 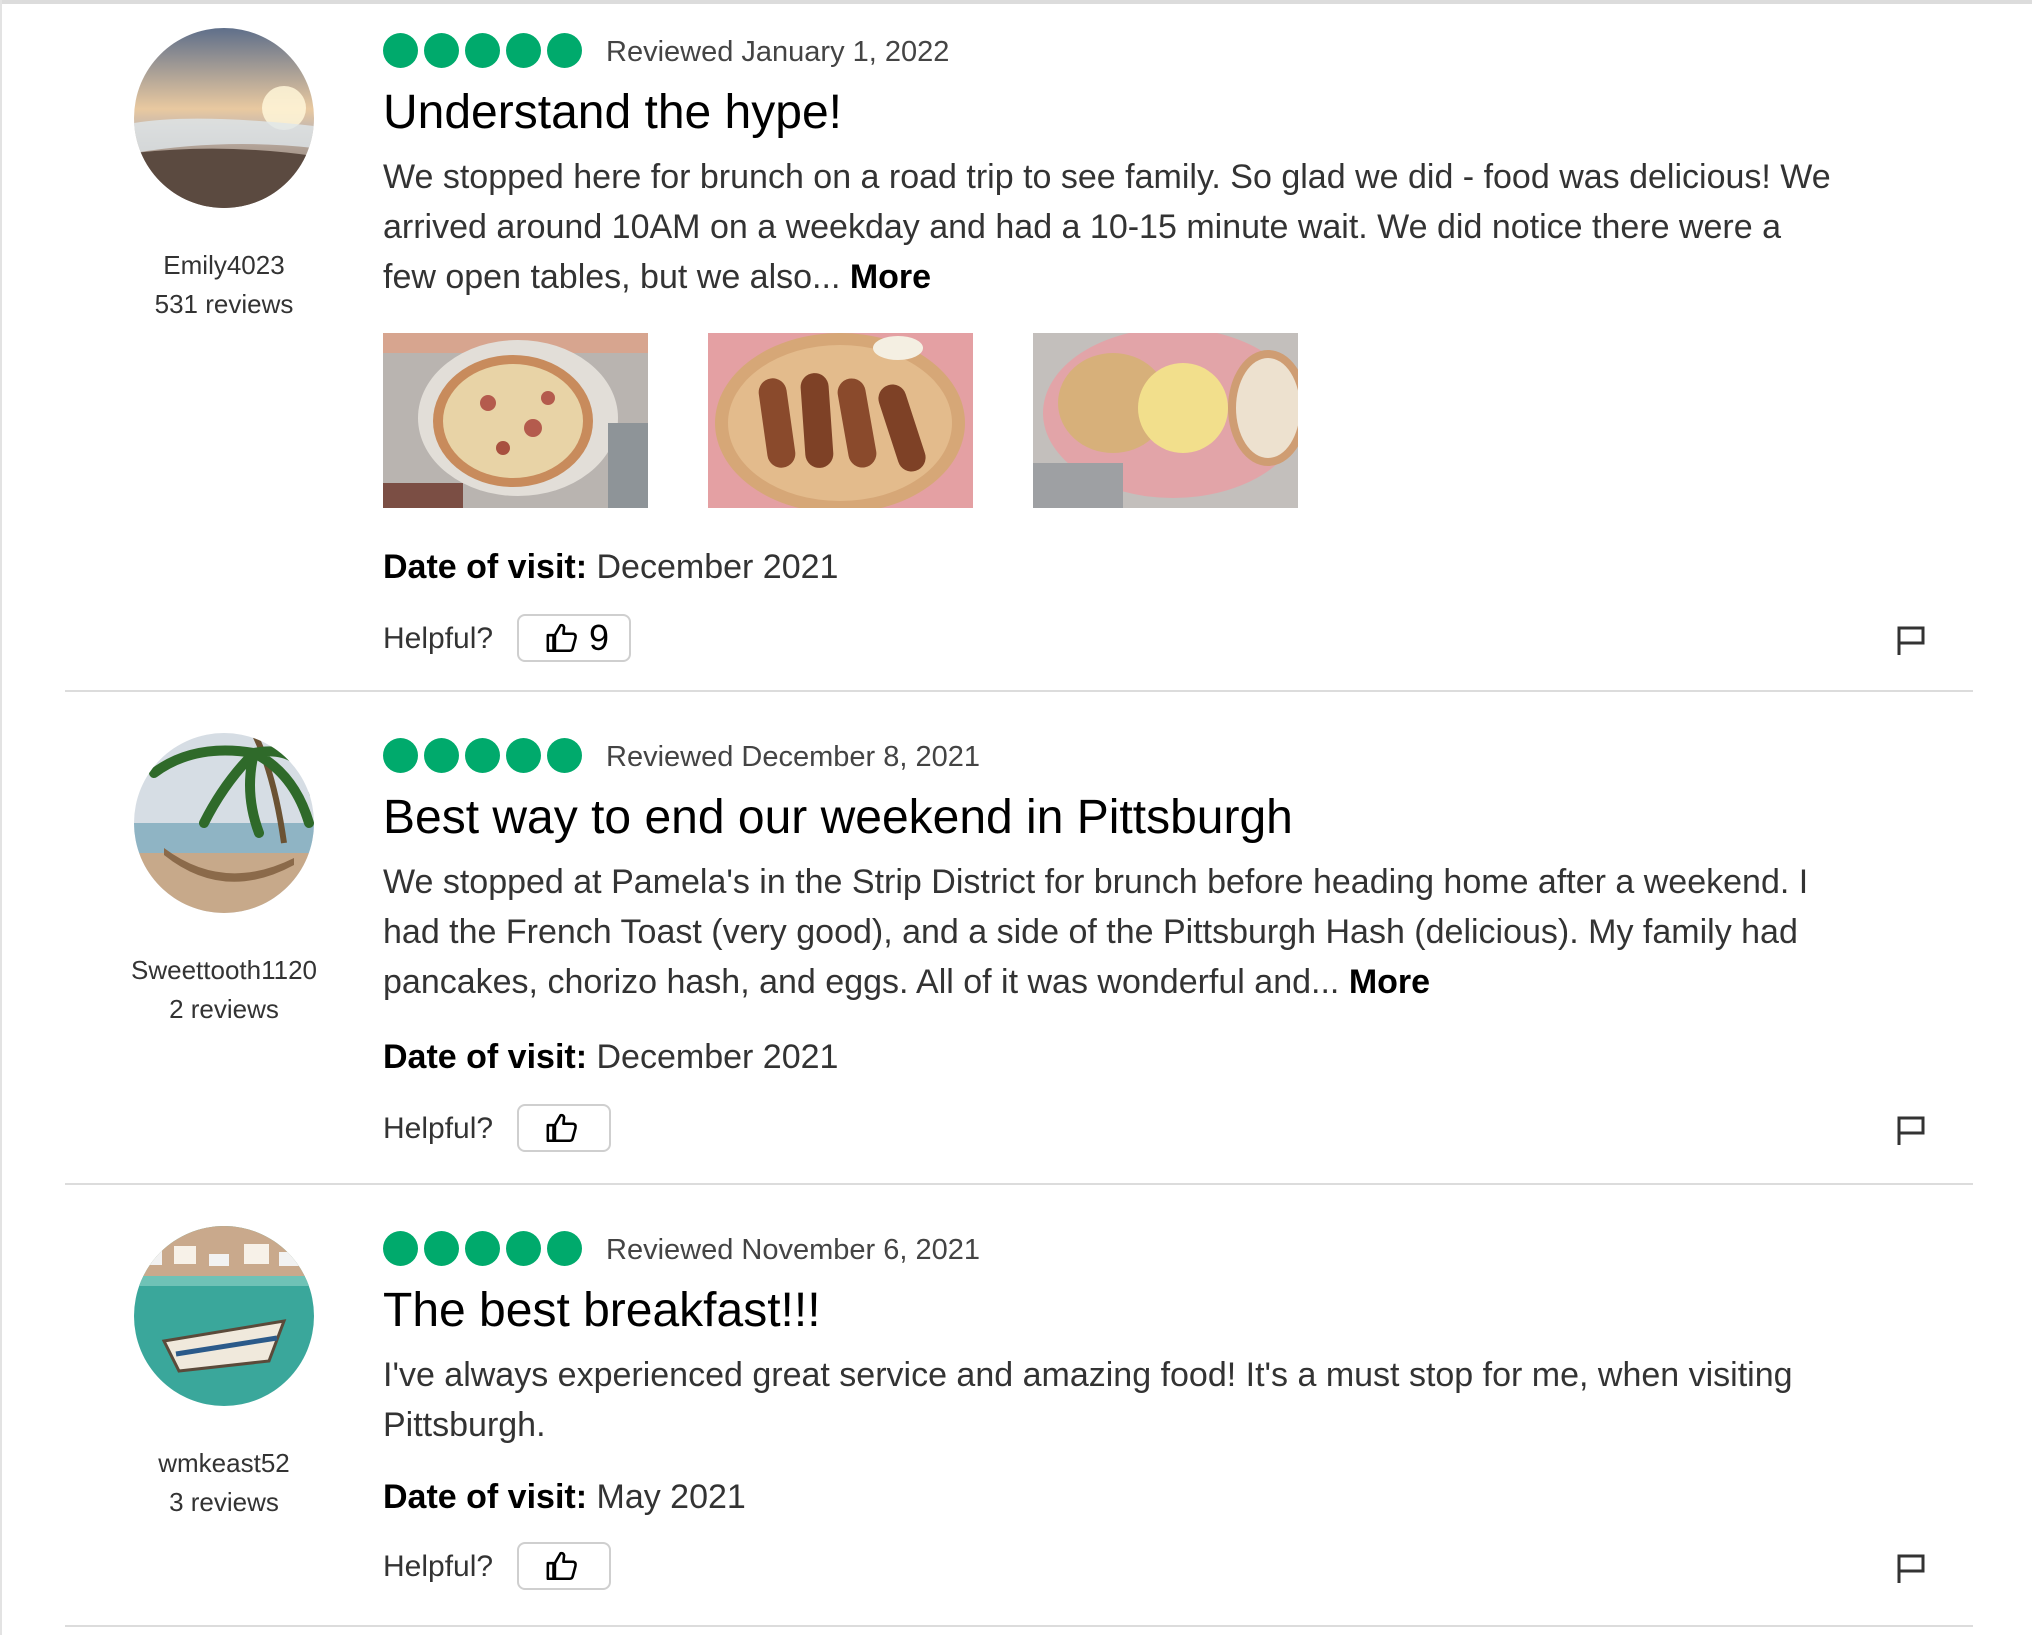 I want to click on boat-harbor-avatar, so click(x=224, y=1316).